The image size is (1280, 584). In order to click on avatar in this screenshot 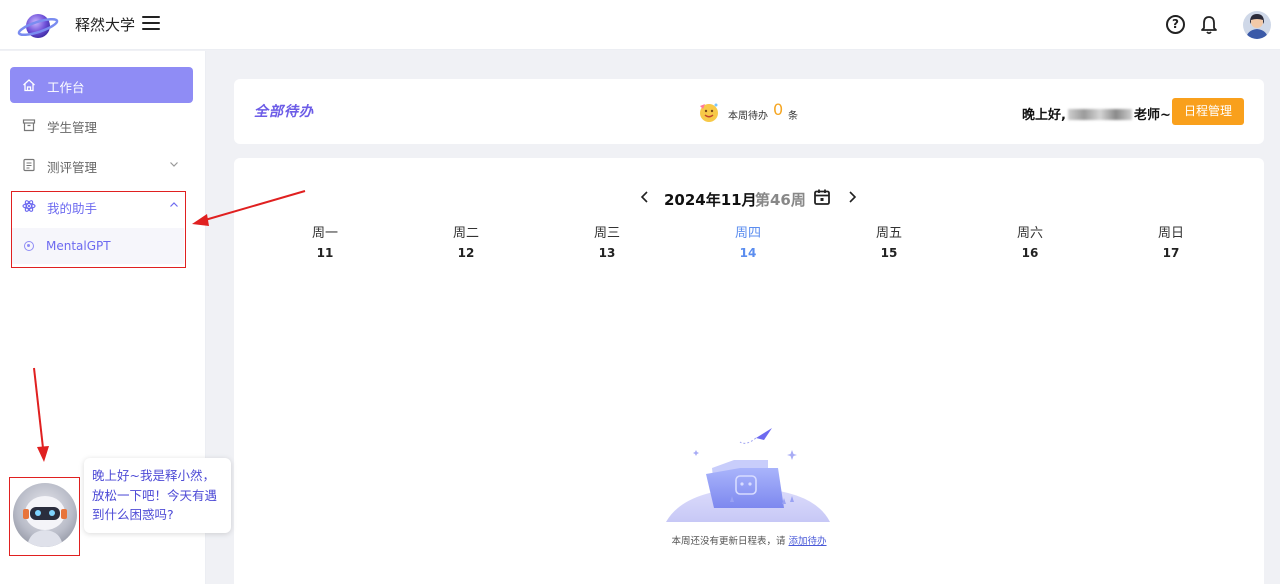, I will do `click(1257, 25)`.